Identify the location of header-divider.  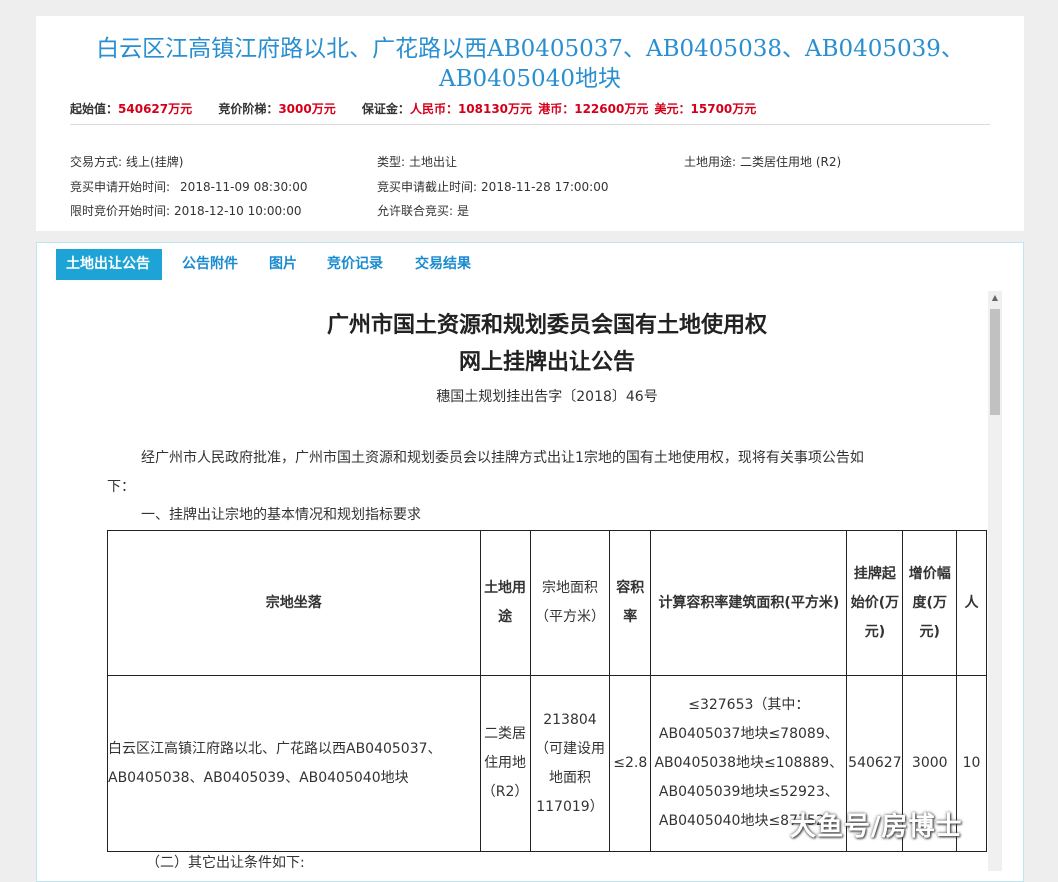
(530, 124).